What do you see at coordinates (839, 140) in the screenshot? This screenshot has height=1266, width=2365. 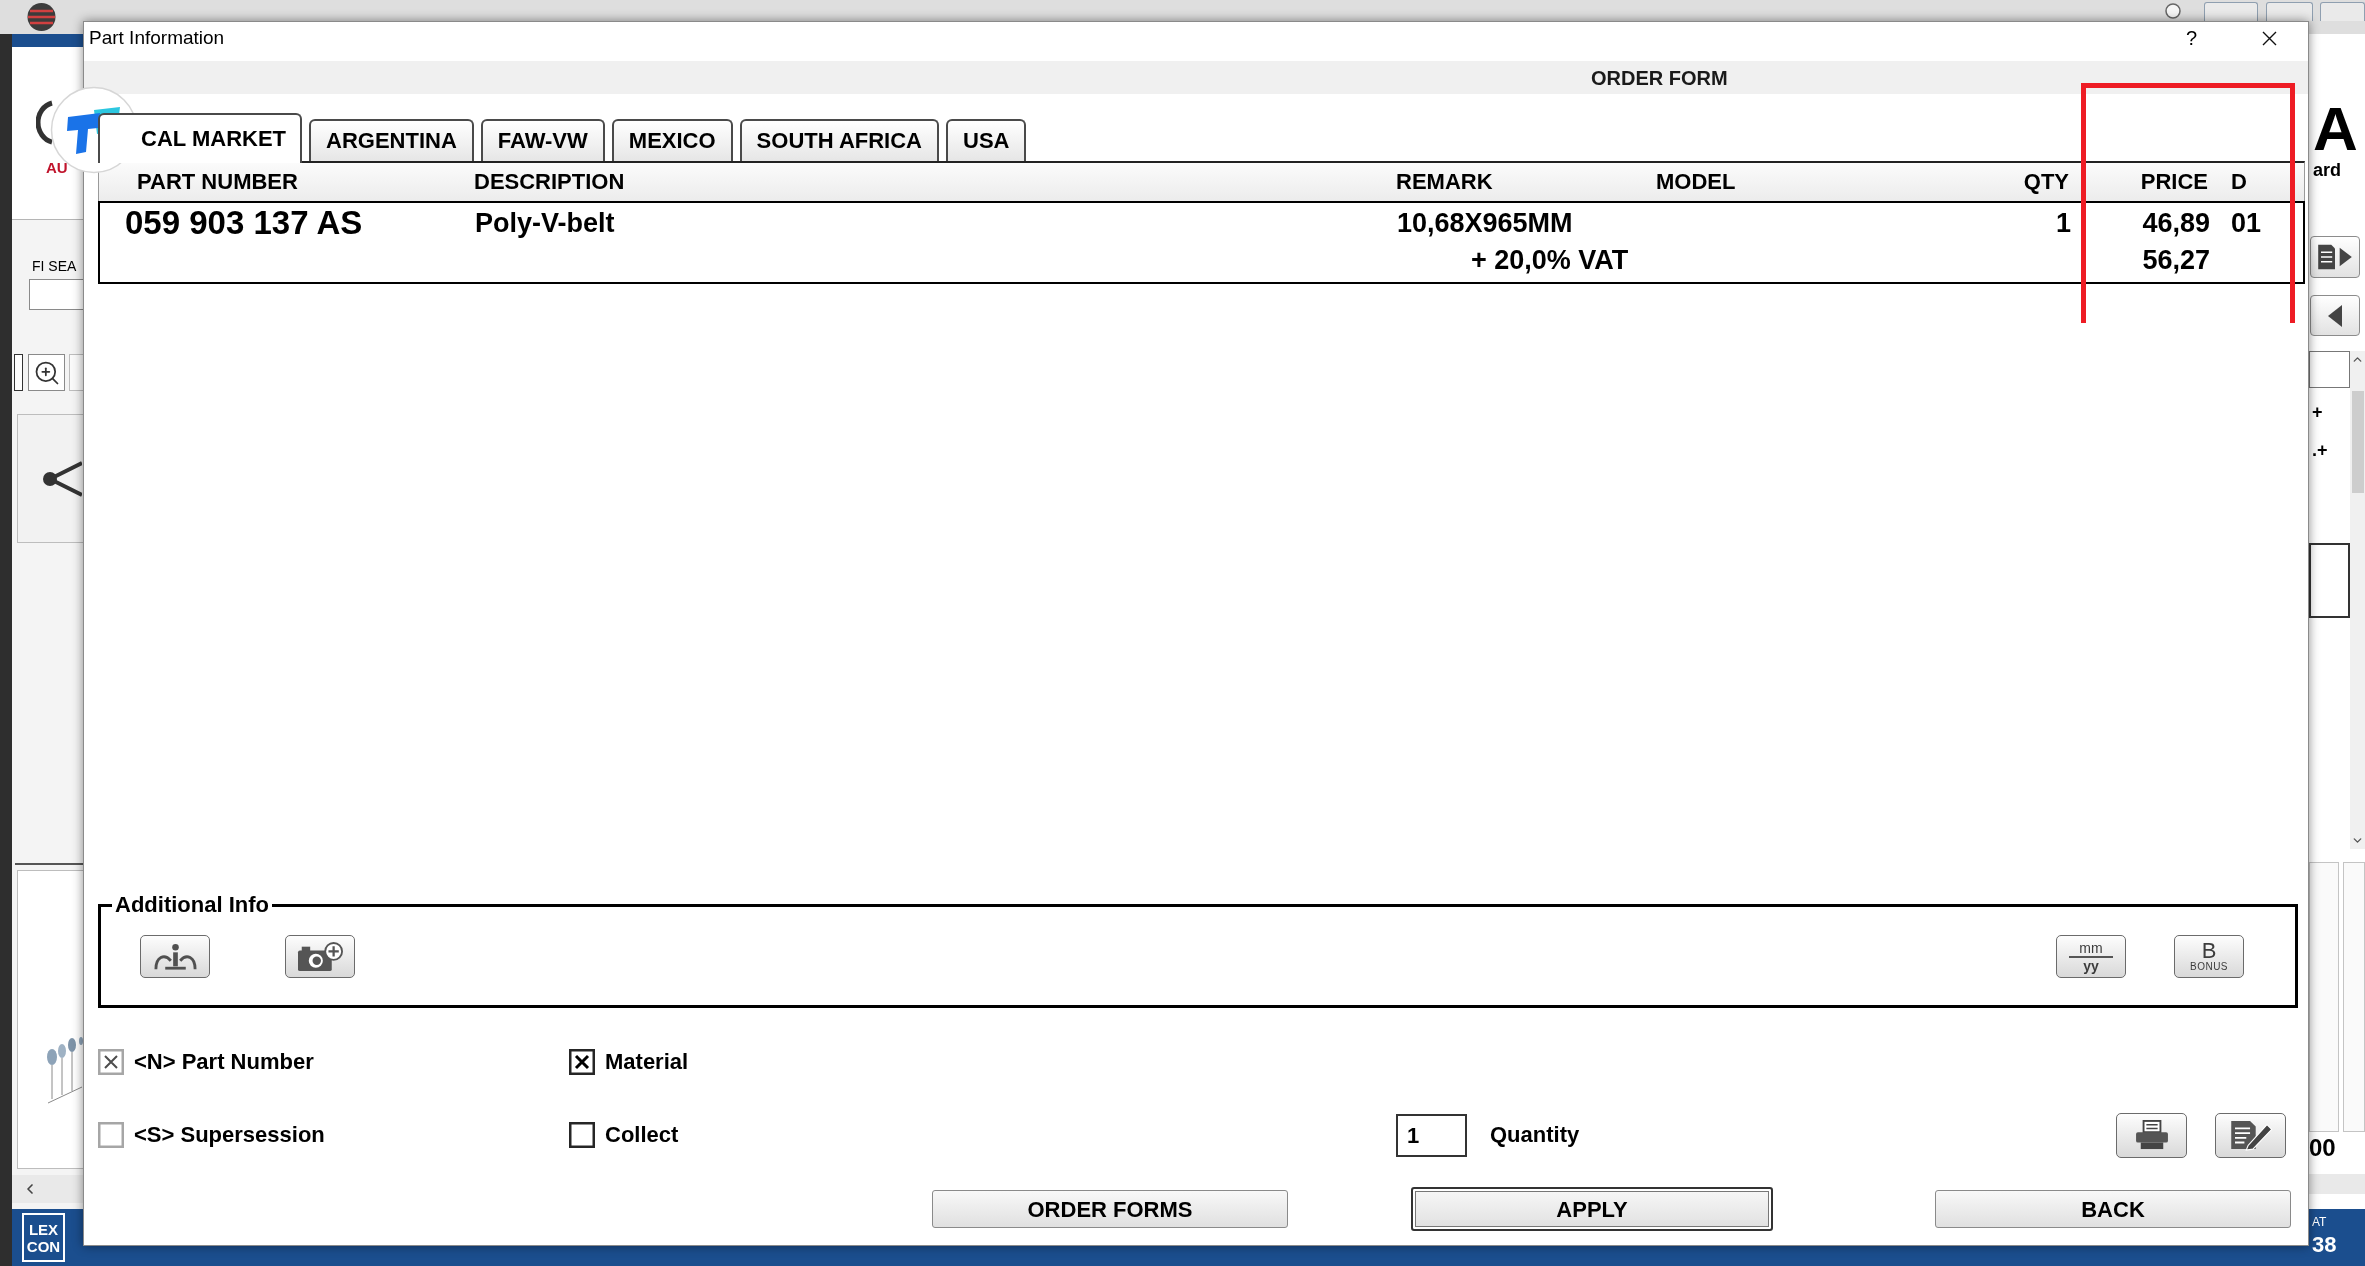 I see `tab: SOUTH AFRICA` at bounding box center [839, 140].